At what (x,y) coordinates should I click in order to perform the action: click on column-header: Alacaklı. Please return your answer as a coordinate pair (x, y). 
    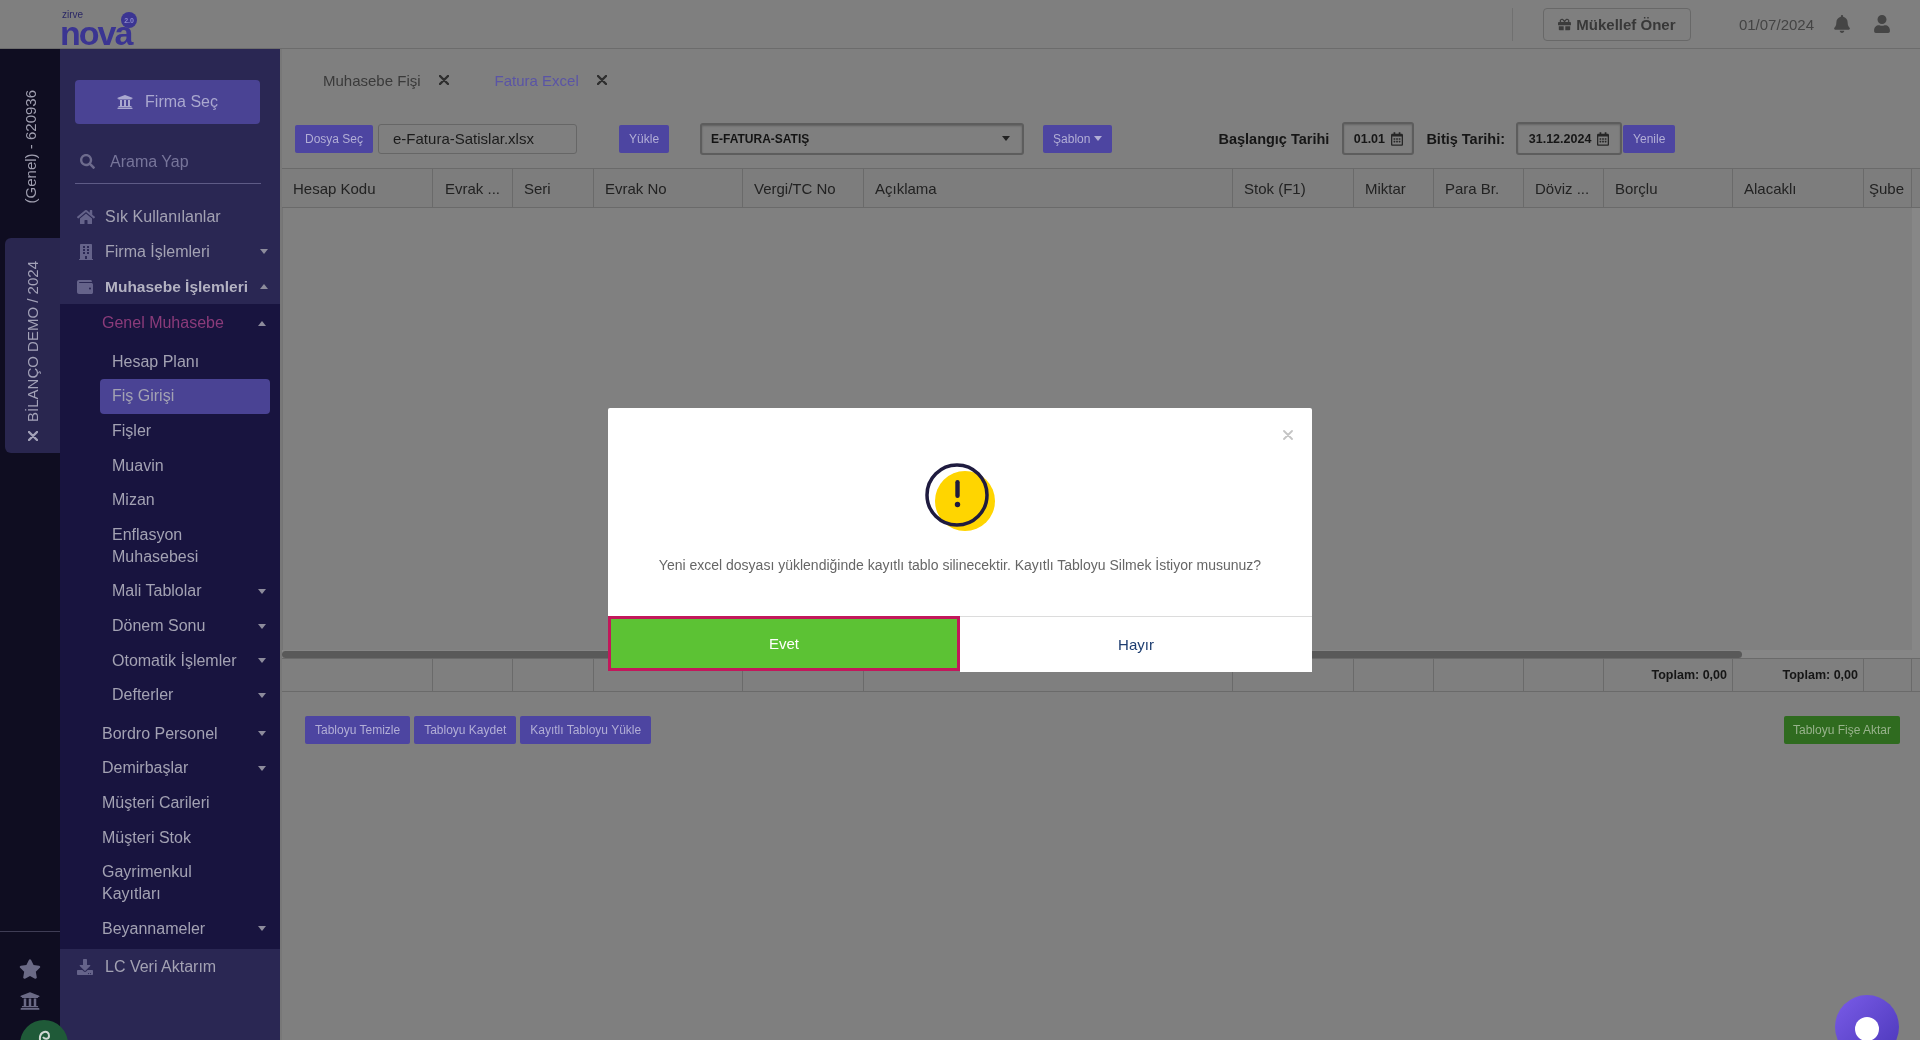
    Looking at the image, I should click on (1798, 188).